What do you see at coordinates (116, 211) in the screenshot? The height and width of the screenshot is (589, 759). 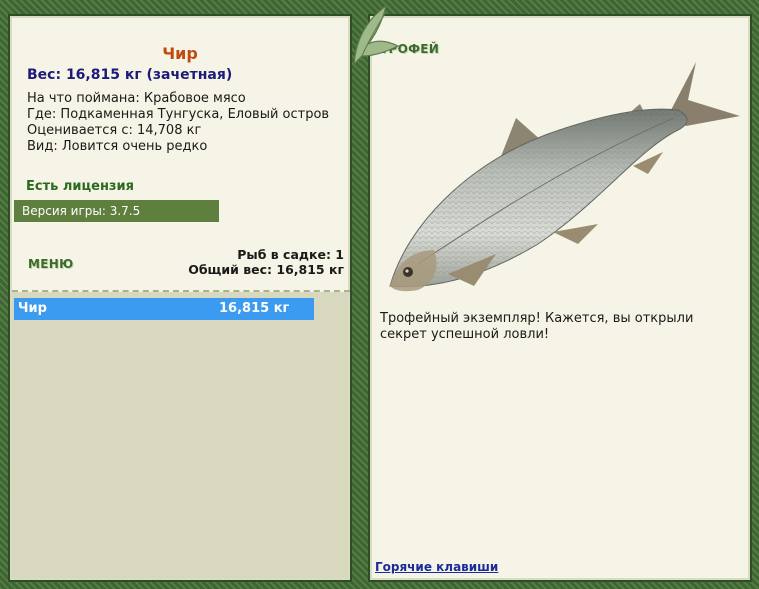 I see `version-bar: Версия игры: 3.7.5` at bounding box center [116, 211].